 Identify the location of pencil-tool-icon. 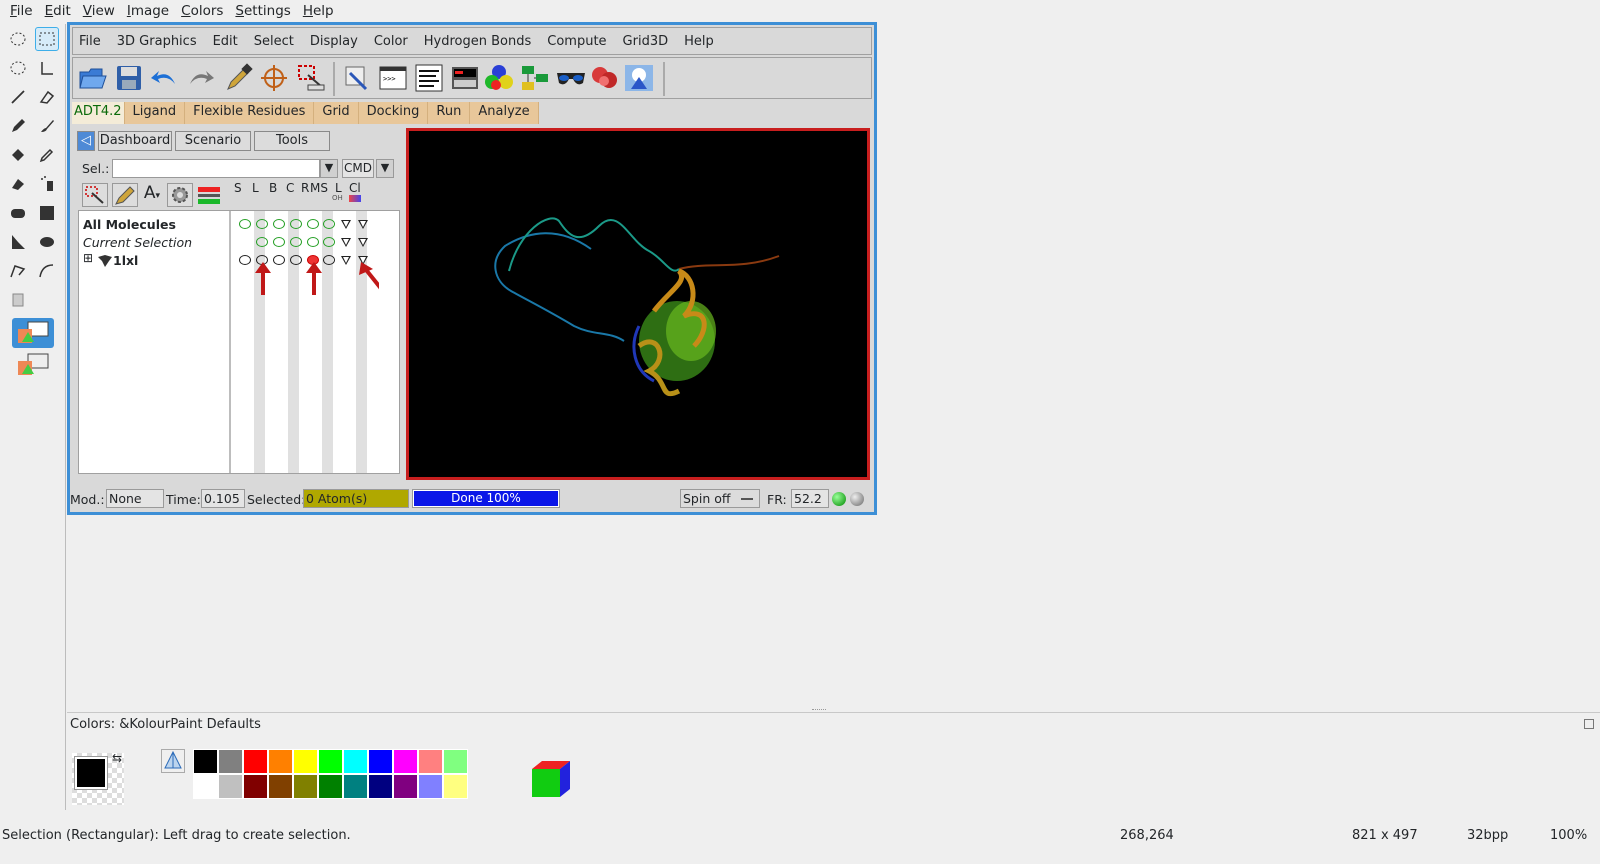
(125, 195).